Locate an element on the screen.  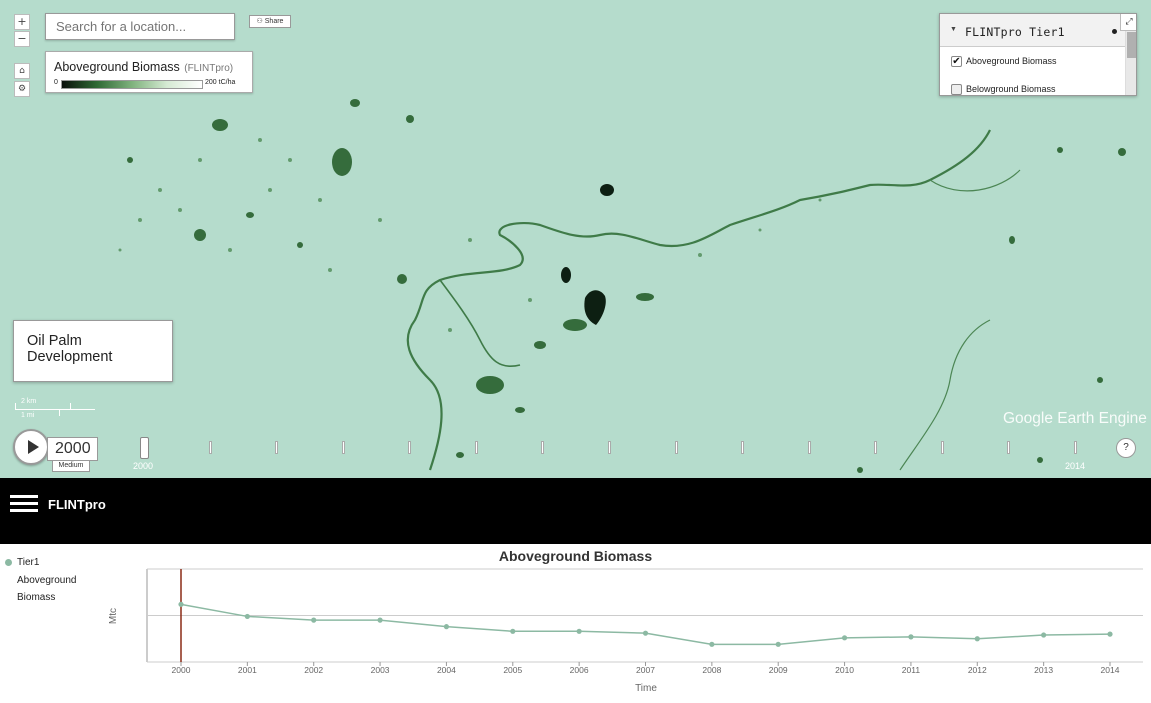
legend-title: Aboveground Biomass is located at coordinates (117, 67).